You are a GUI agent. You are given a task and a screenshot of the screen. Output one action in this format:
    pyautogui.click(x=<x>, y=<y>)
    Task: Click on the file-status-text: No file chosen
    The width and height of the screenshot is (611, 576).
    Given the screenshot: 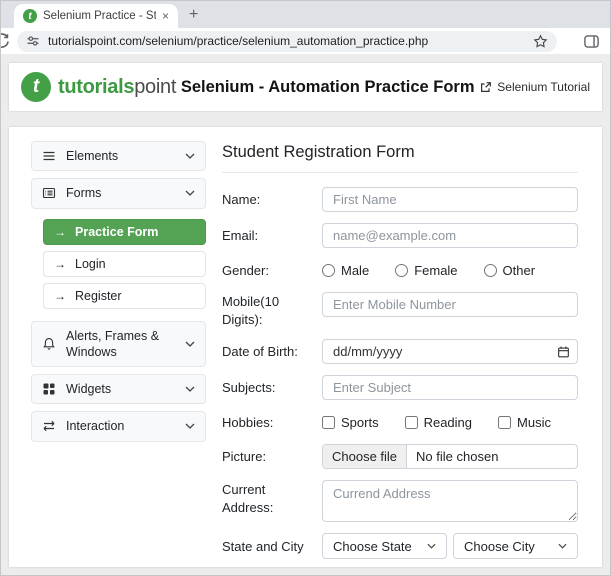 What is the action you would take?
    pyautogui.click(x=457, y=457)
    